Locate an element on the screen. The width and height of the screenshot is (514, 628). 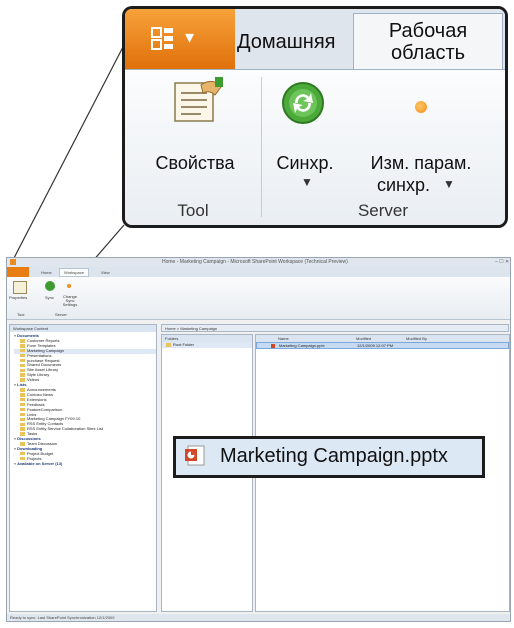
app-icon is located at coordinates (13, 262).